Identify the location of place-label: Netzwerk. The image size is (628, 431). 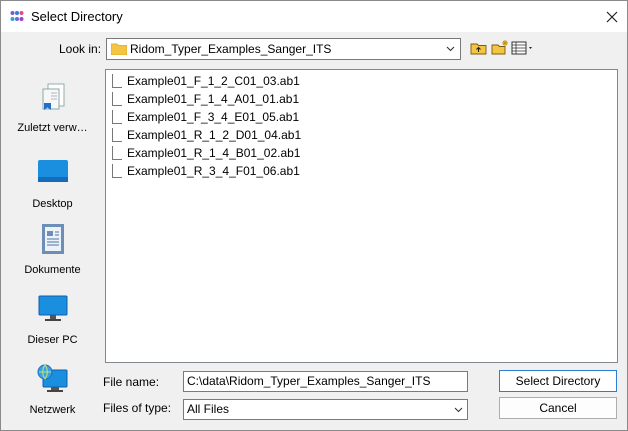
(52, 410).